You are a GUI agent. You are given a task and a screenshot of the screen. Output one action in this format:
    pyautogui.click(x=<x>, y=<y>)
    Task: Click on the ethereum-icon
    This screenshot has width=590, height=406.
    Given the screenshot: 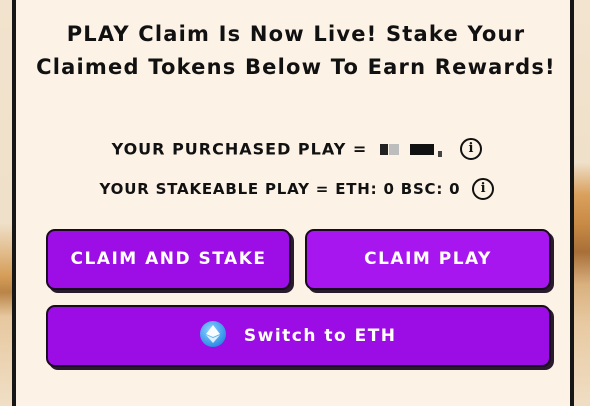 What is the action you would take?
    pyautogui.click(x=213, y=334)
    